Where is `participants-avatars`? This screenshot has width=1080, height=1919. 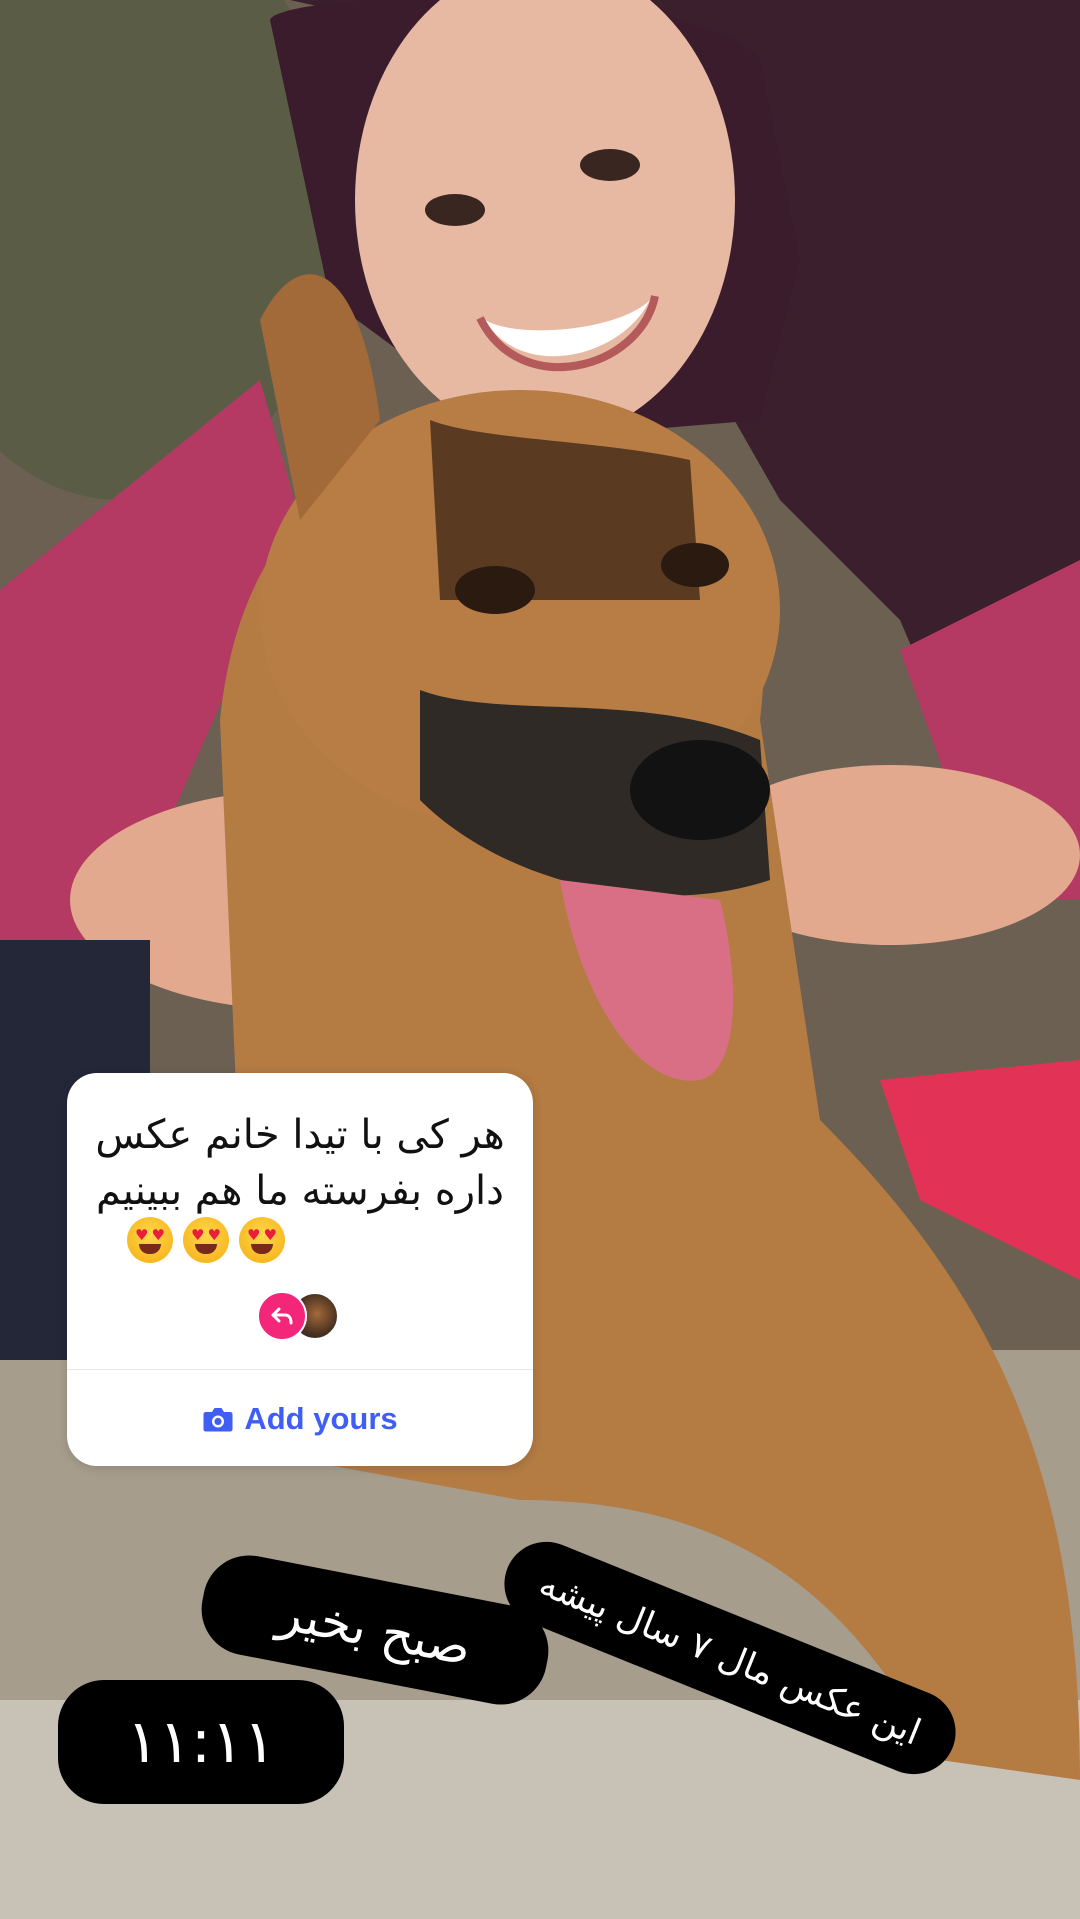
participants-avatars is located at coordinates (302, 1316).